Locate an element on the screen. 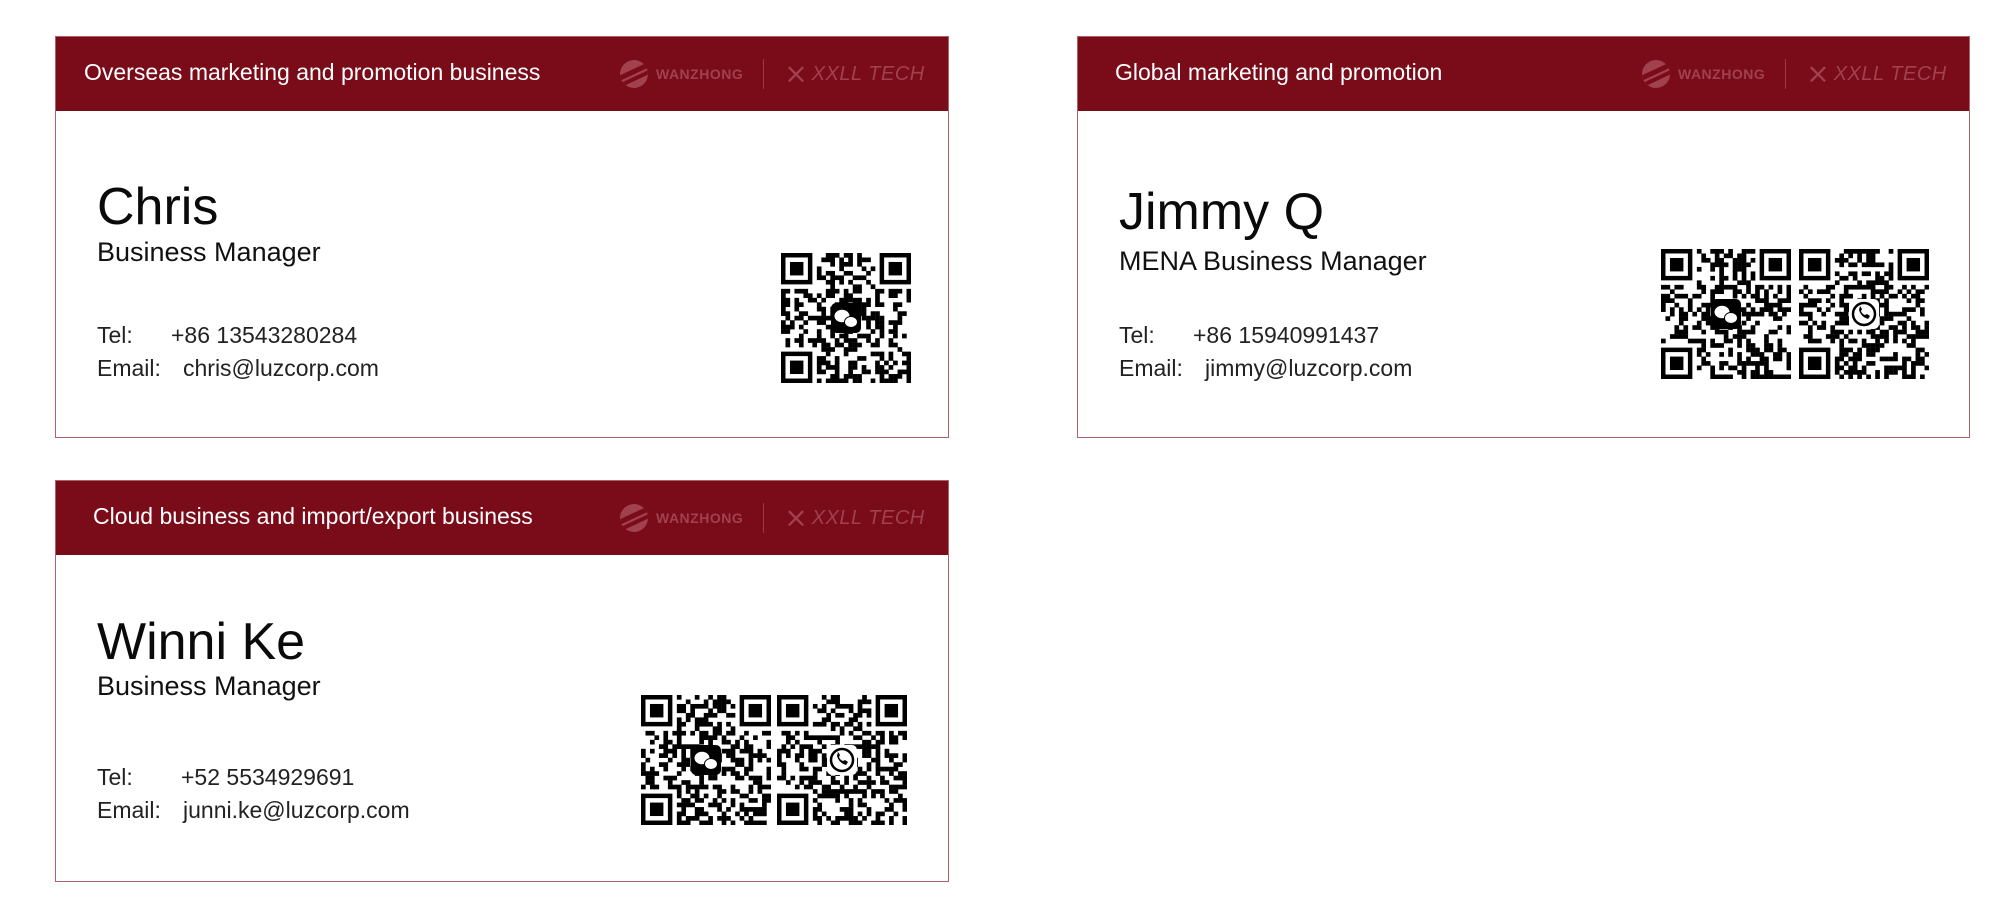 This screenshot has width=2000, height=906. email-row: Email: junni.ke@luzcorp.com is located at coordinates (253, 810).